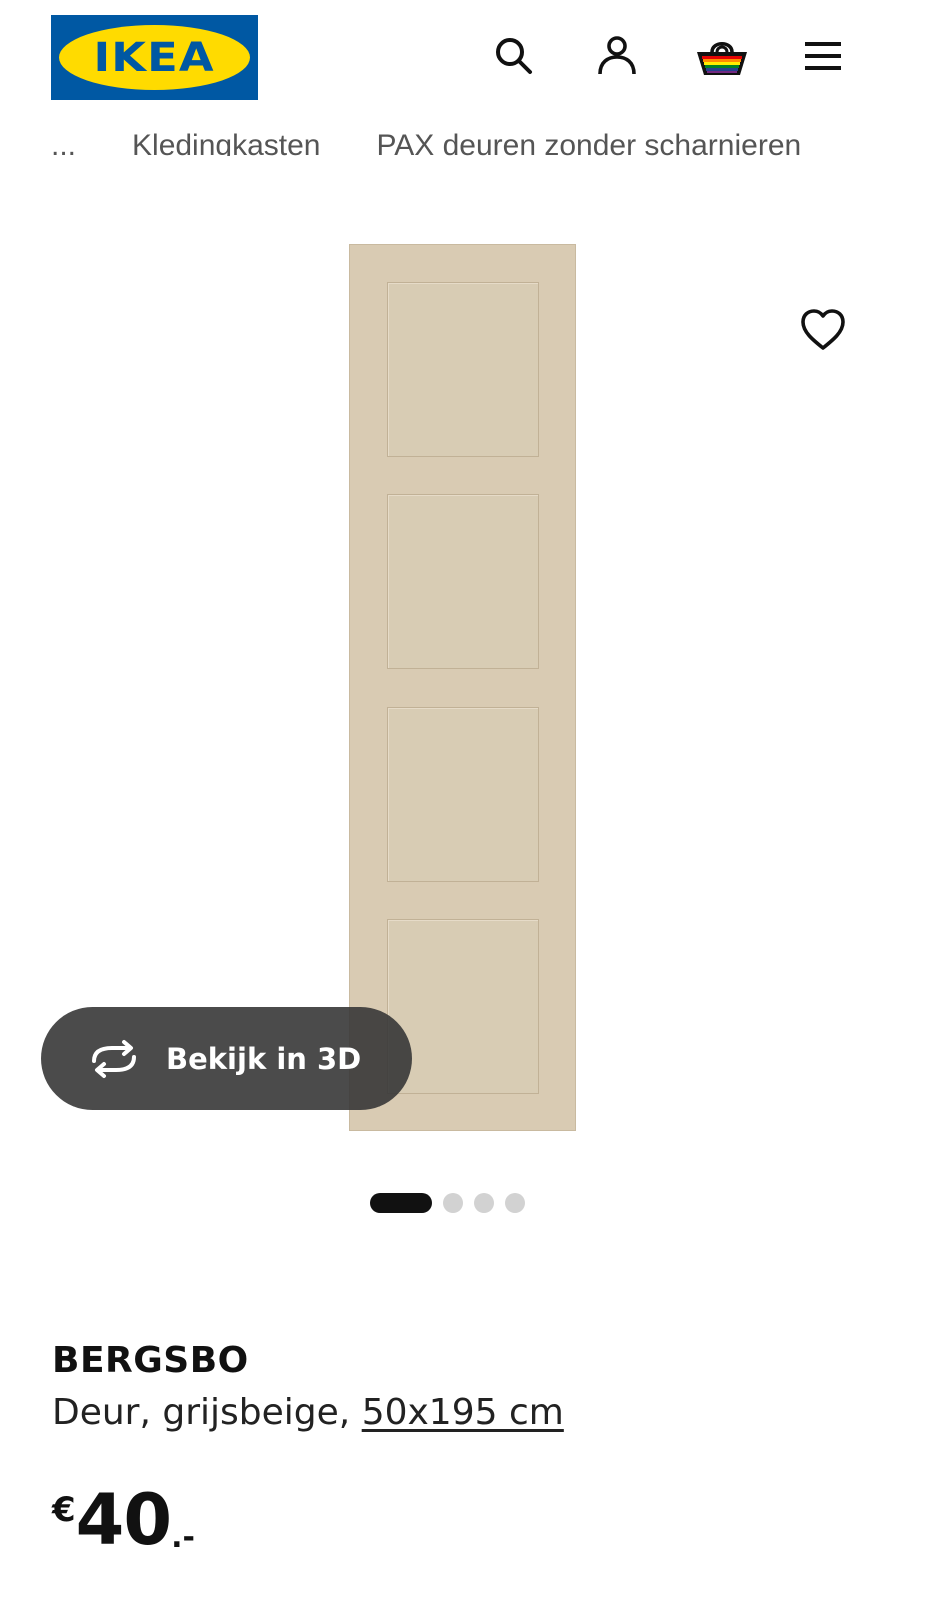 Image resolution: width=945 pixels, height=1600 pixels. I want to click on logo-oval: IKEA, so click(154, 57).